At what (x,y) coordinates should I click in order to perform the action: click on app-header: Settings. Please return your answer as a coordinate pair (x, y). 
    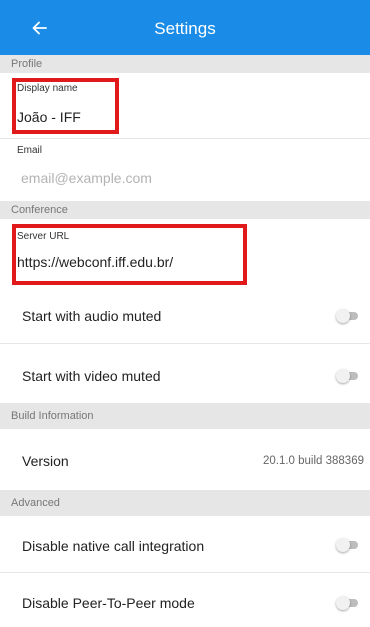
    Looking at the image, I should click on (185, 27).